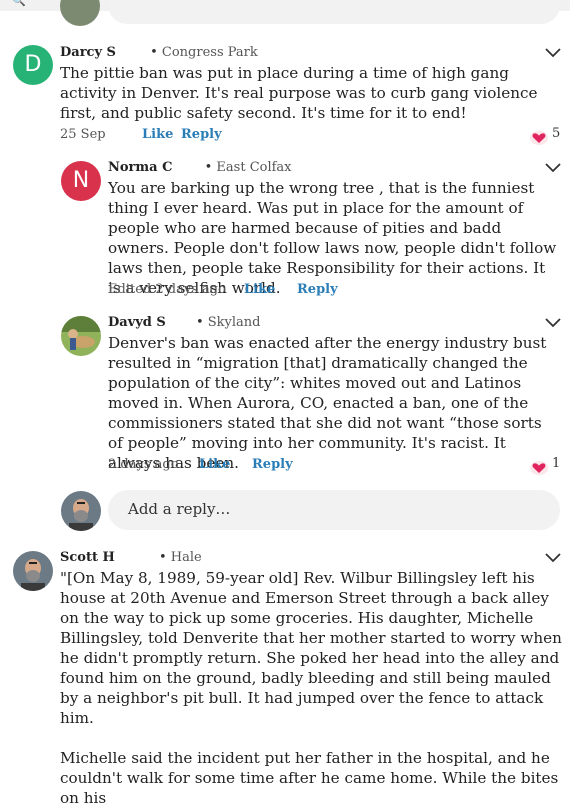  I want to click on comment-meta: Norma C • East Colfax, so click(200, 167).